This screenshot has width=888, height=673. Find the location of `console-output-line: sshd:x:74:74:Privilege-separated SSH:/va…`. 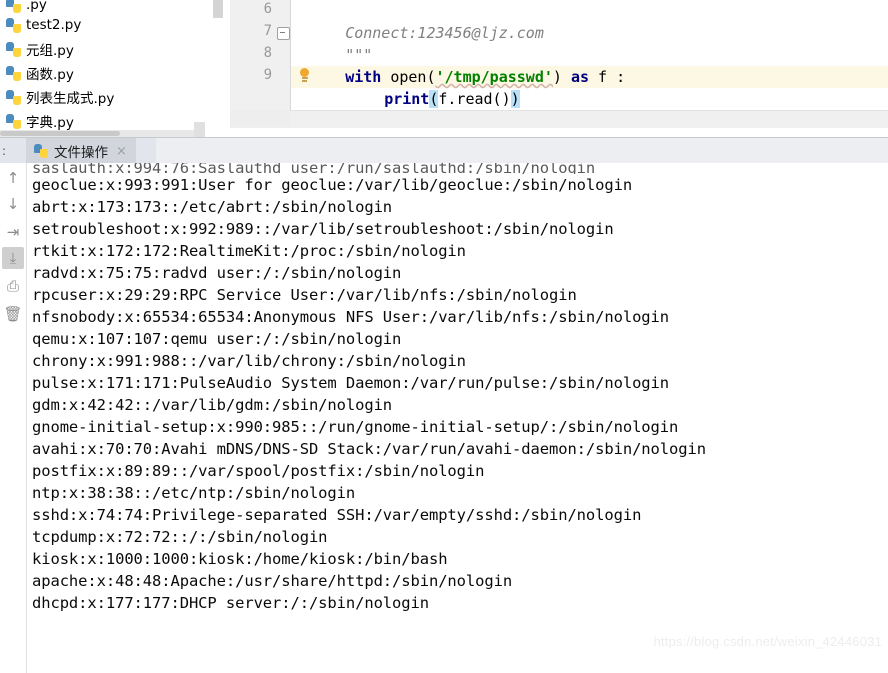

console-output-line: sshd:x:74:74:Privilege-separated SSH:/va… is located at coordinates (337, 515).